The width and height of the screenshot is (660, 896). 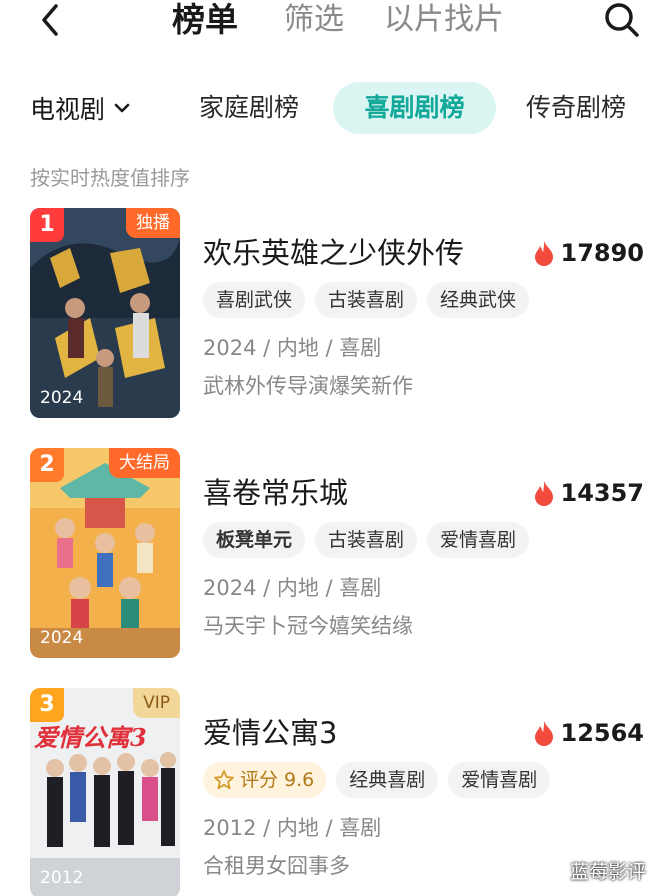 I want to click on poster: 爱情公寓3 3 VIP 2012, so click(x=105, y=792).